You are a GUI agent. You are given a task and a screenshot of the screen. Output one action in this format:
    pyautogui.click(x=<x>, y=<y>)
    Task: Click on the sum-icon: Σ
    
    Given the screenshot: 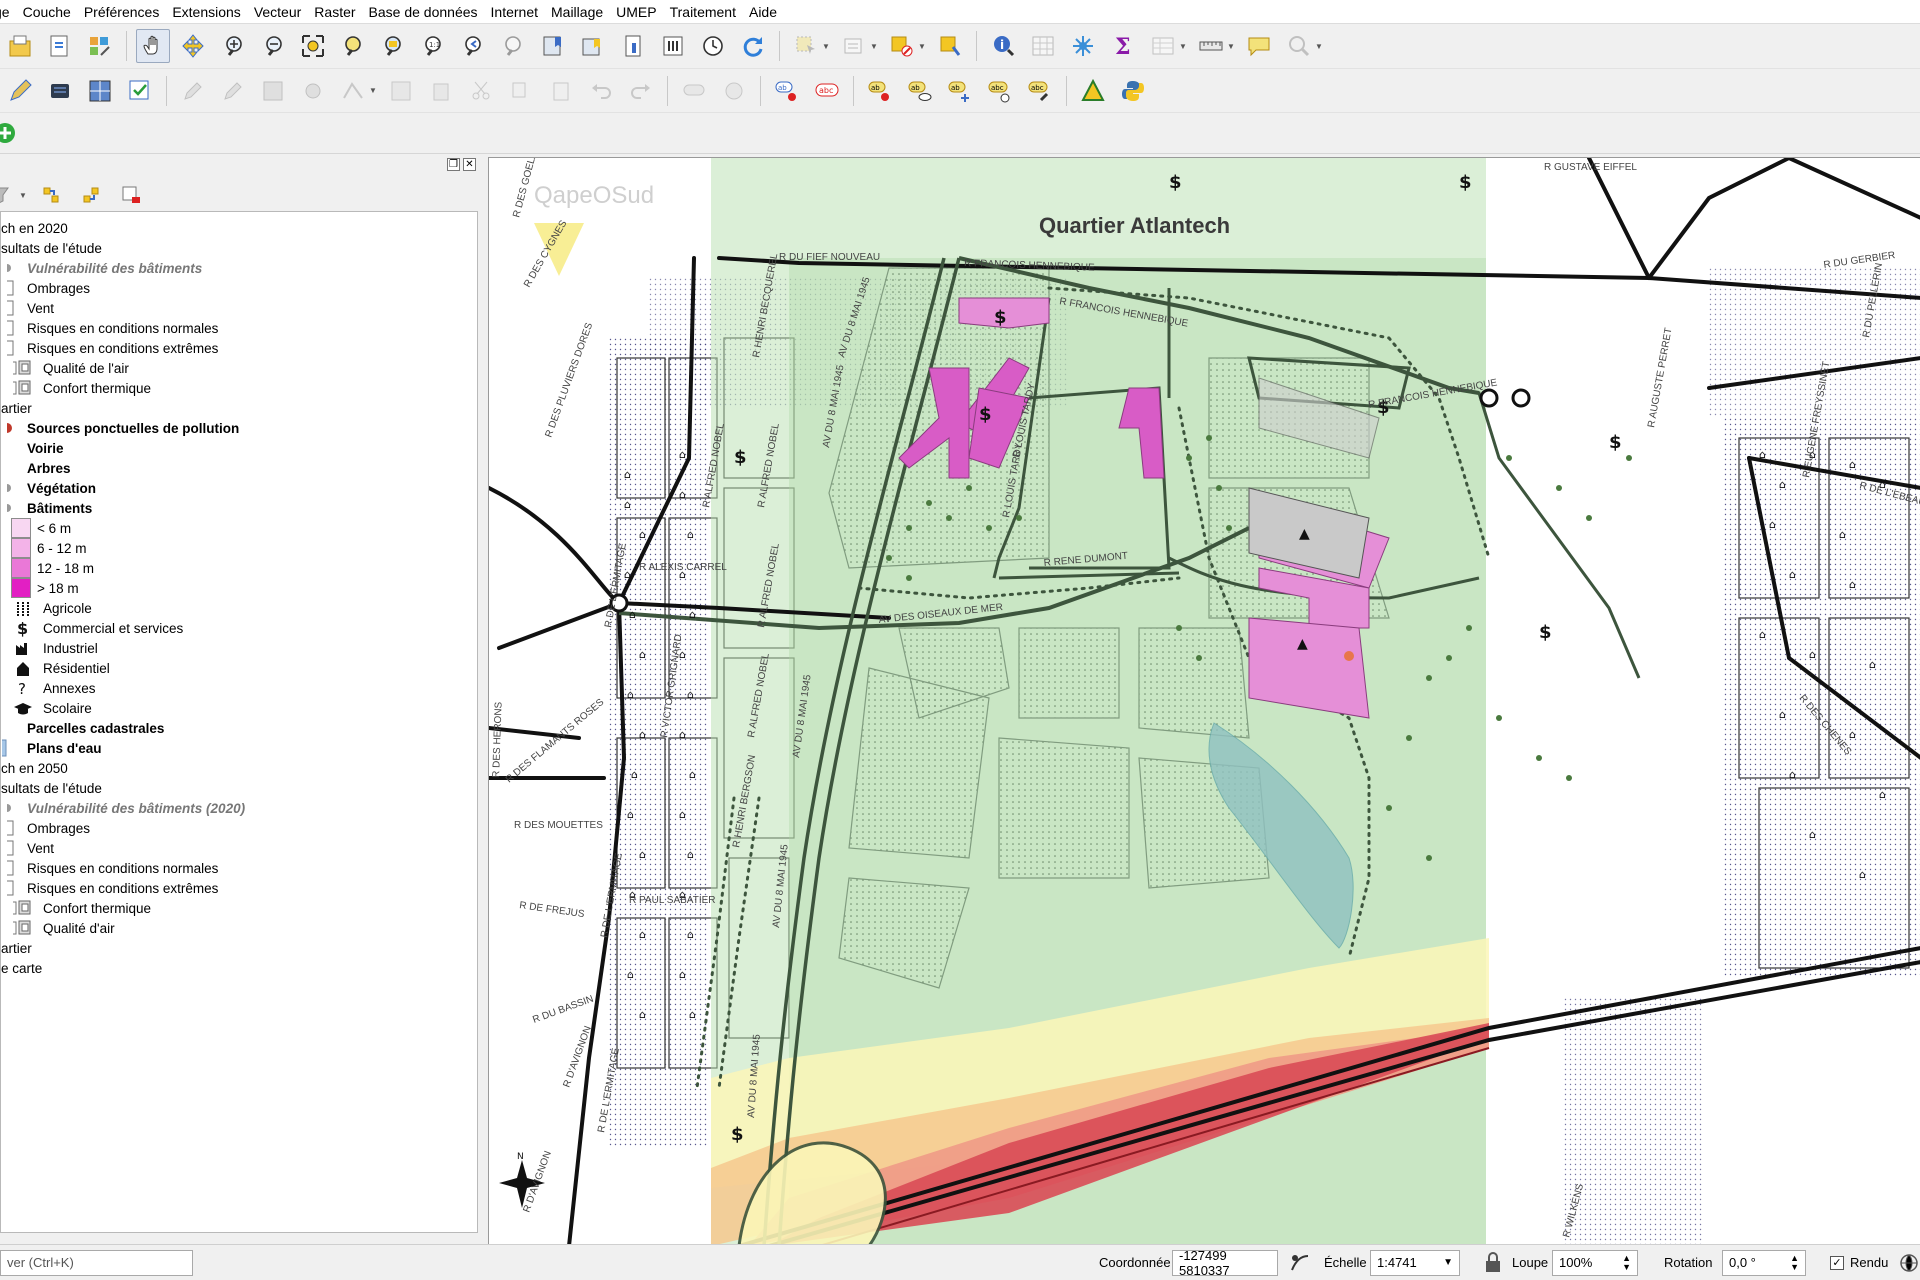 What is the action you would take?
    pyautogui.click(x=1123, y=46)
    